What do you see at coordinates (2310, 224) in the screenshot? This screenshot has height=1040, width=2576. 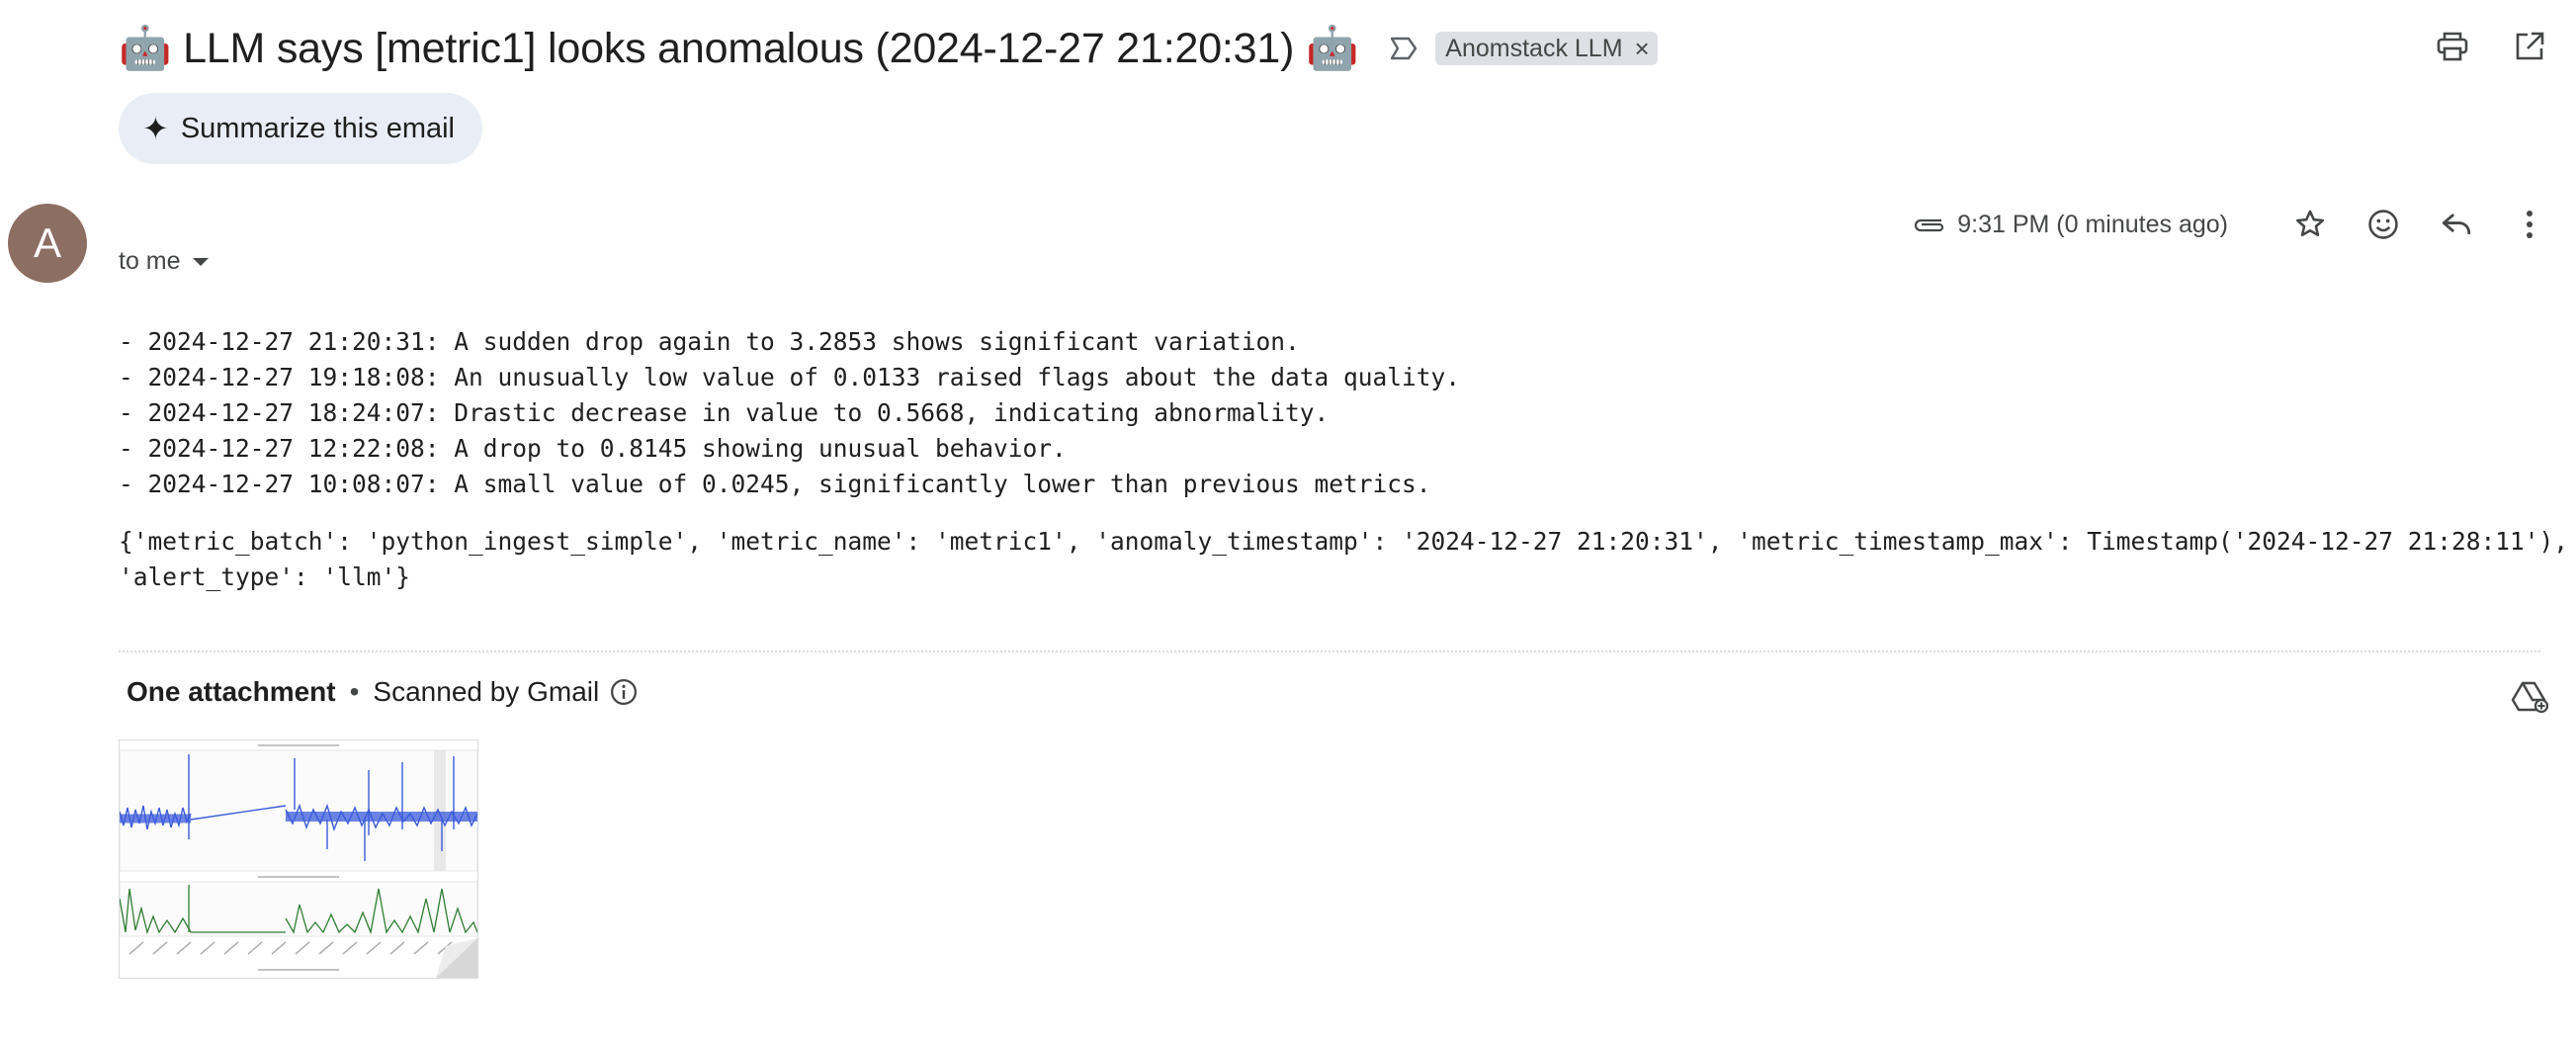 I see `star-outline-icon` at bounding box center [2310, 224].